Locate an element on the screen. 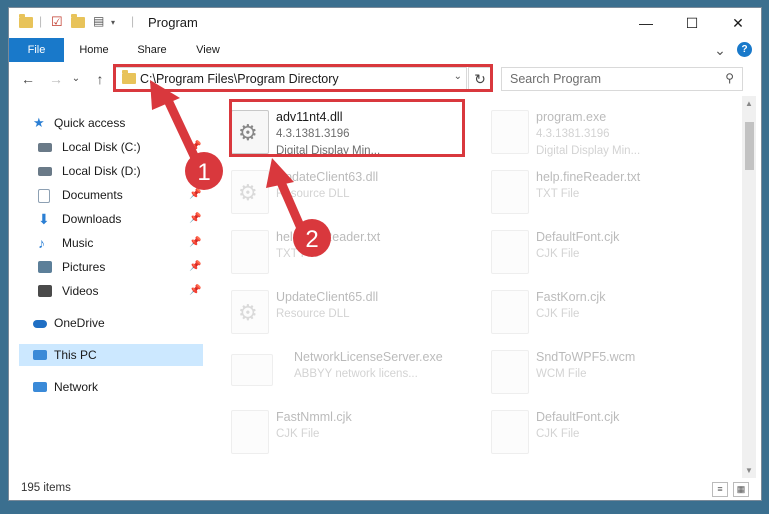 The height and width of the screenshot is (514, 769). tab-share: Share is located at coordinates (152, 50).